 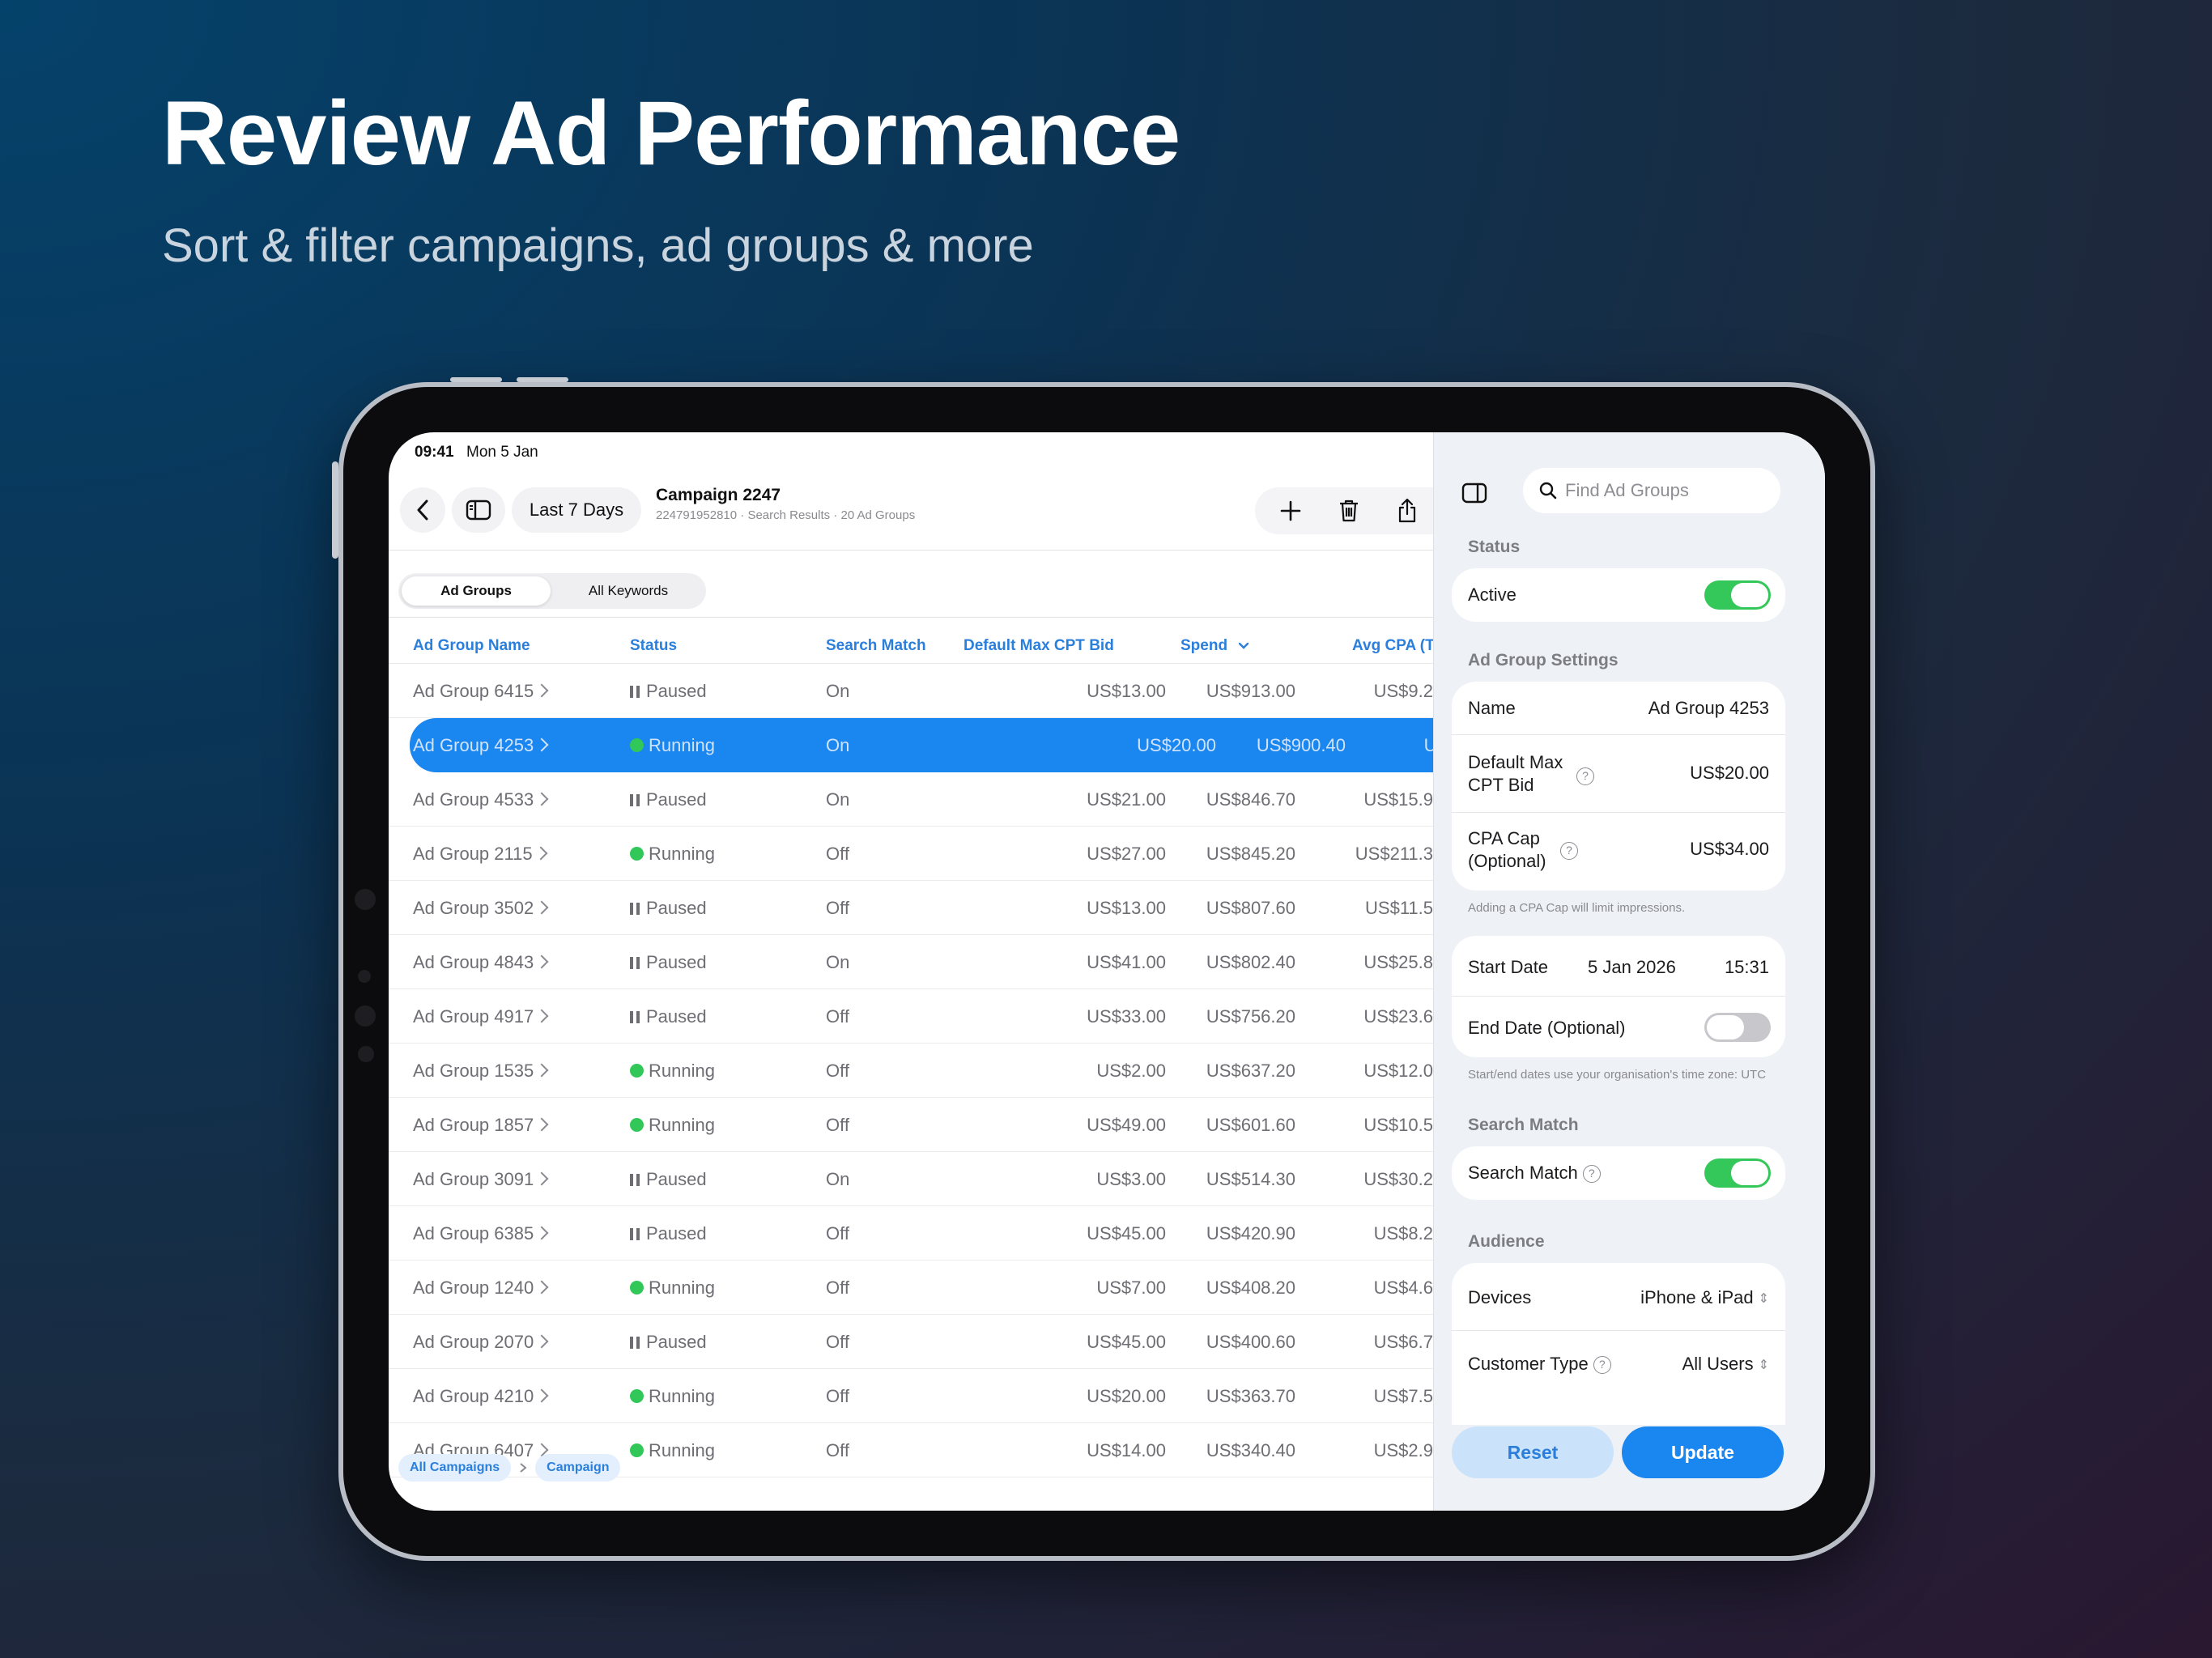 What do you see at coordinates (1738, 1173) in the screenshot?
I see `search-match-toggle` at bounding box center [1738, 1173].